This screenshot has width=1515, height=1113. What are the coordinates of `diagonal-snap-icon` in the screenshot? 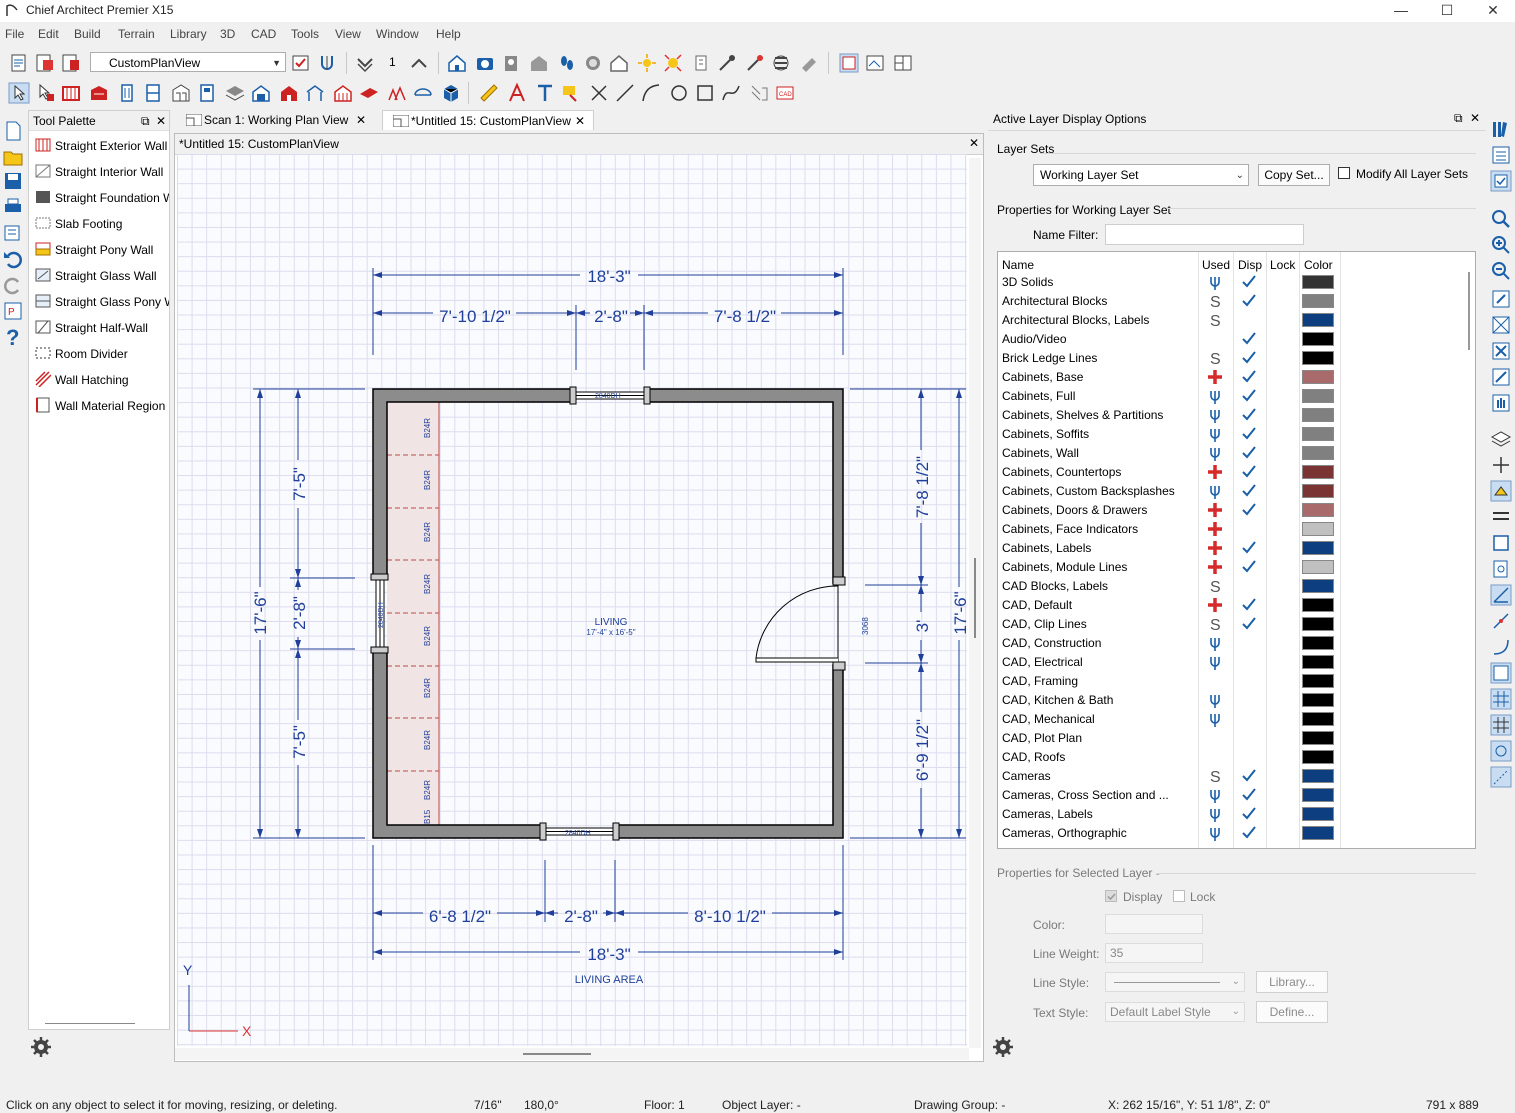 It's located at (1501, 777).